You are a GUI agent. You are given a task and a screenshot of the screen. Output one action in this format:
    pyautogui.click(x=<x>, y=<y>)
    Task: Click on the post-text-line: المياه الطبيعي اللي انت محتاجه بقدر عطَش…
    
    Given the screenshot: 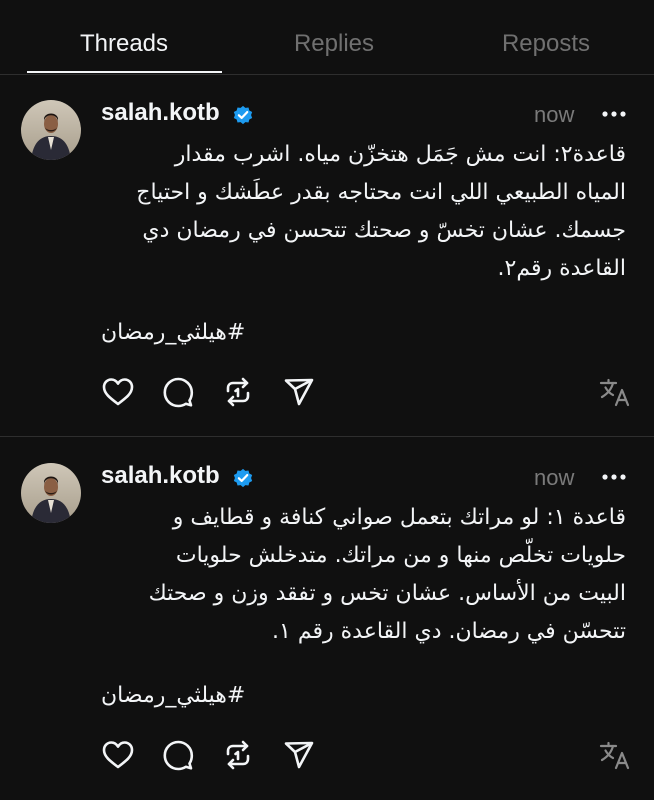 What is the action you would take?
    pyautogui.click(x=381, y=192)
    